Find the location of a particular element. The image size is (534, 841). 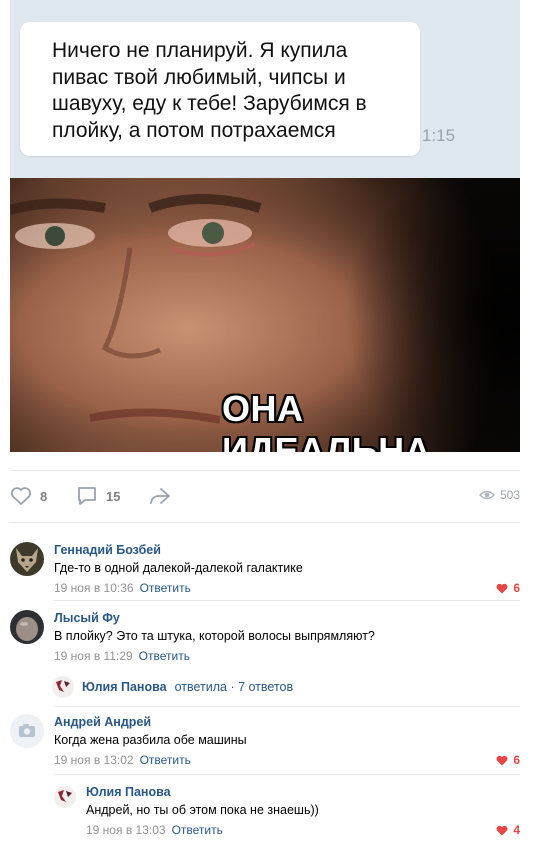

message-time: 1:15 is located at coordinates (439, 135).